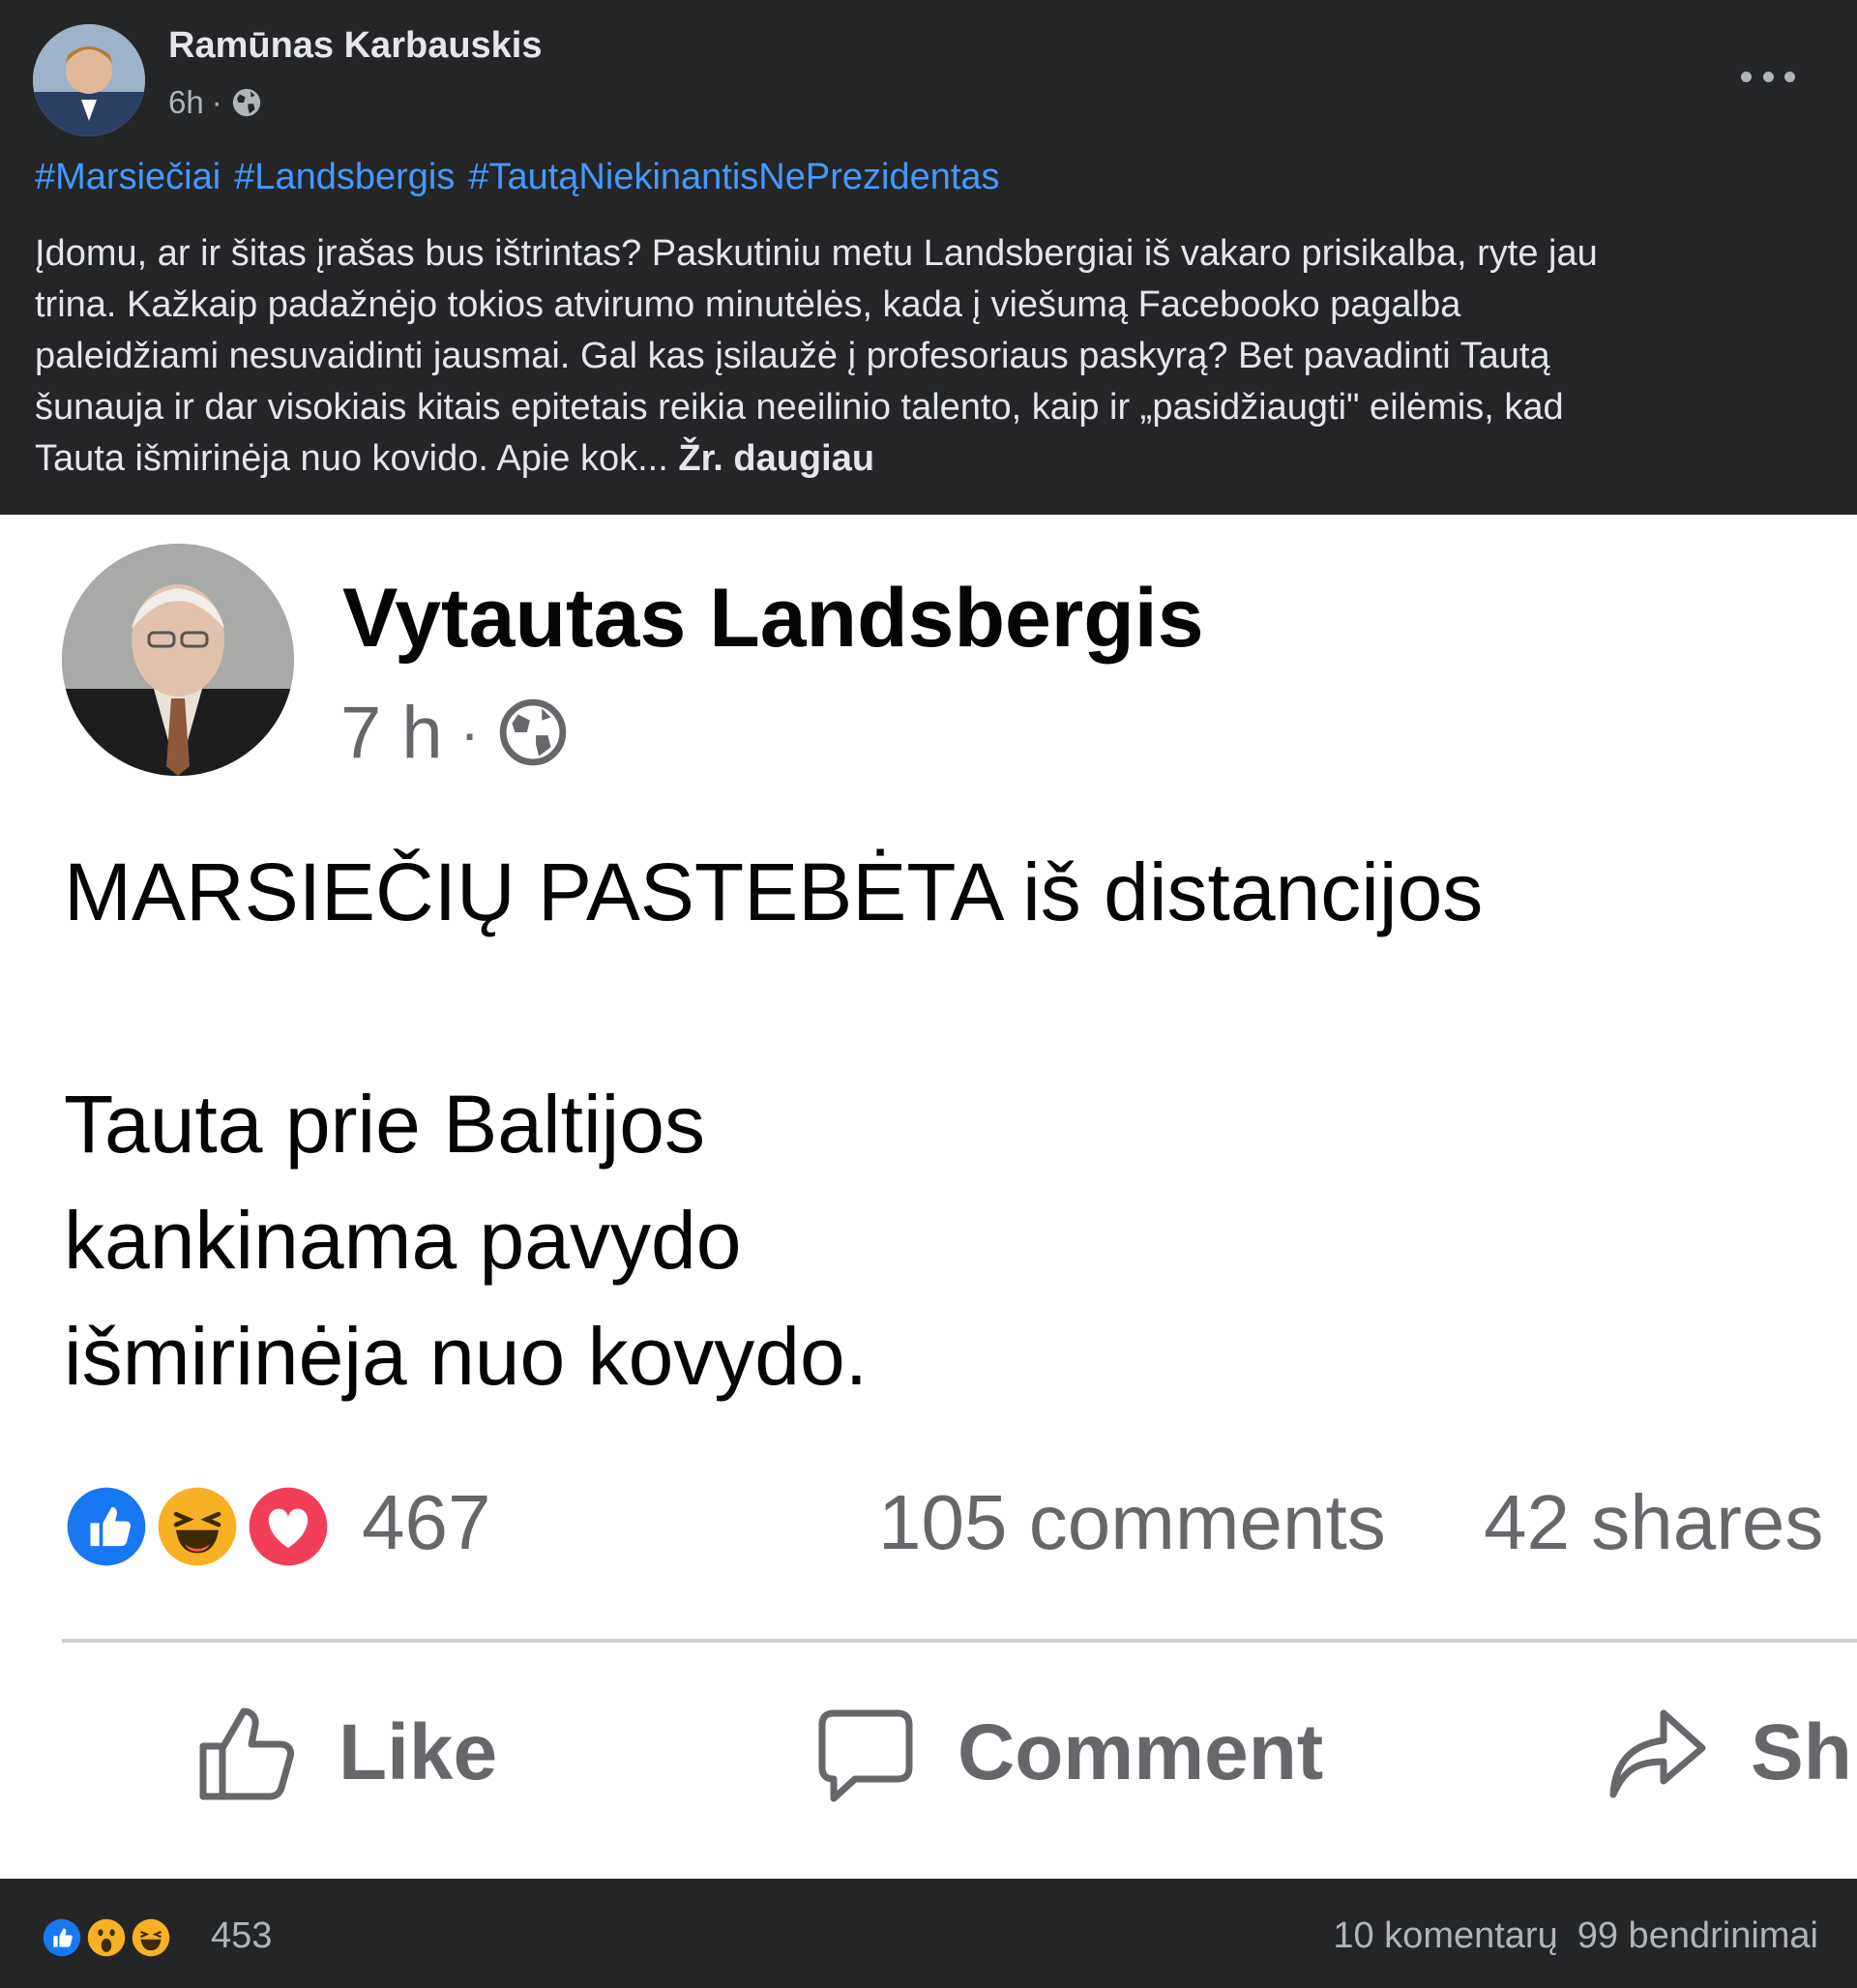  Describe the element at coordinates (418, 1752) in the screenshot. I see `like-label: Like` at that location.